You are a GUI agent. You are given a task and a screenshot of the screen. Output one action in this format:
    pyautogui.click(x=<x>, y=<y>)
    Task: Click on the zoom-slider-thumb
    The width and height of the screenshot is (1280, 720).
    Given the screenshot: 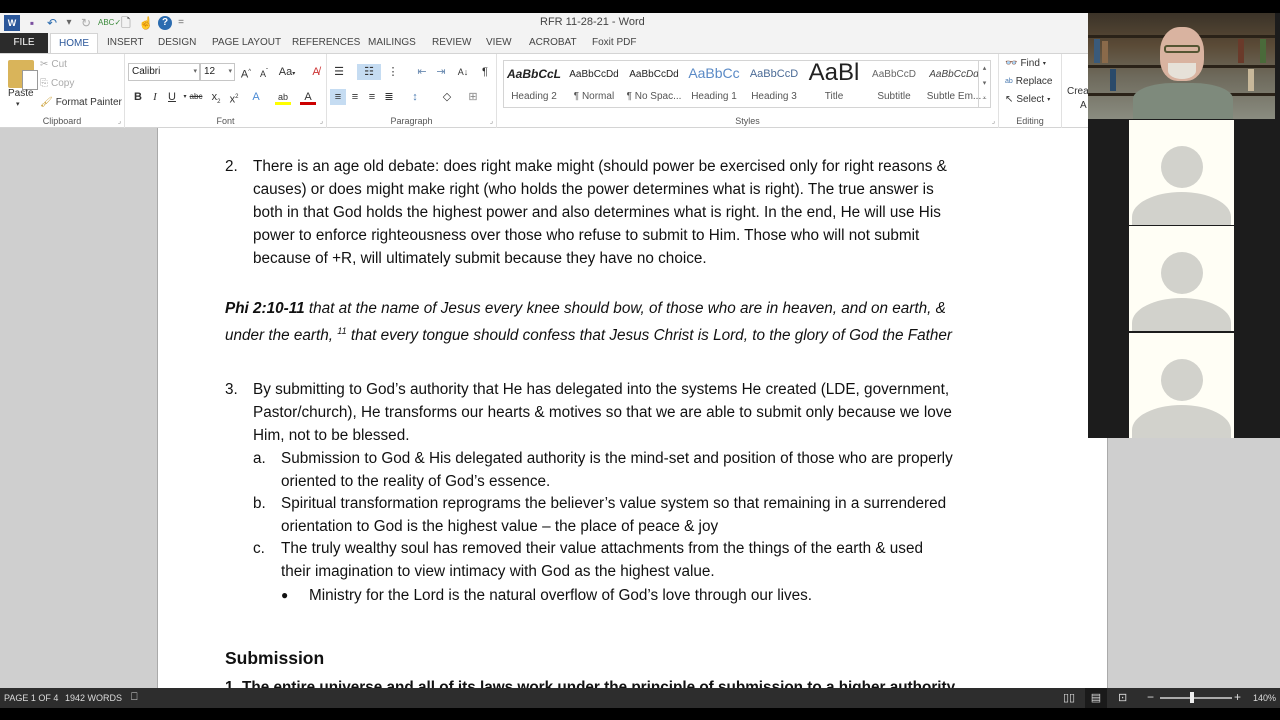 What is the action you would take?
    pyautogui.click(x=1192, y=697)
    